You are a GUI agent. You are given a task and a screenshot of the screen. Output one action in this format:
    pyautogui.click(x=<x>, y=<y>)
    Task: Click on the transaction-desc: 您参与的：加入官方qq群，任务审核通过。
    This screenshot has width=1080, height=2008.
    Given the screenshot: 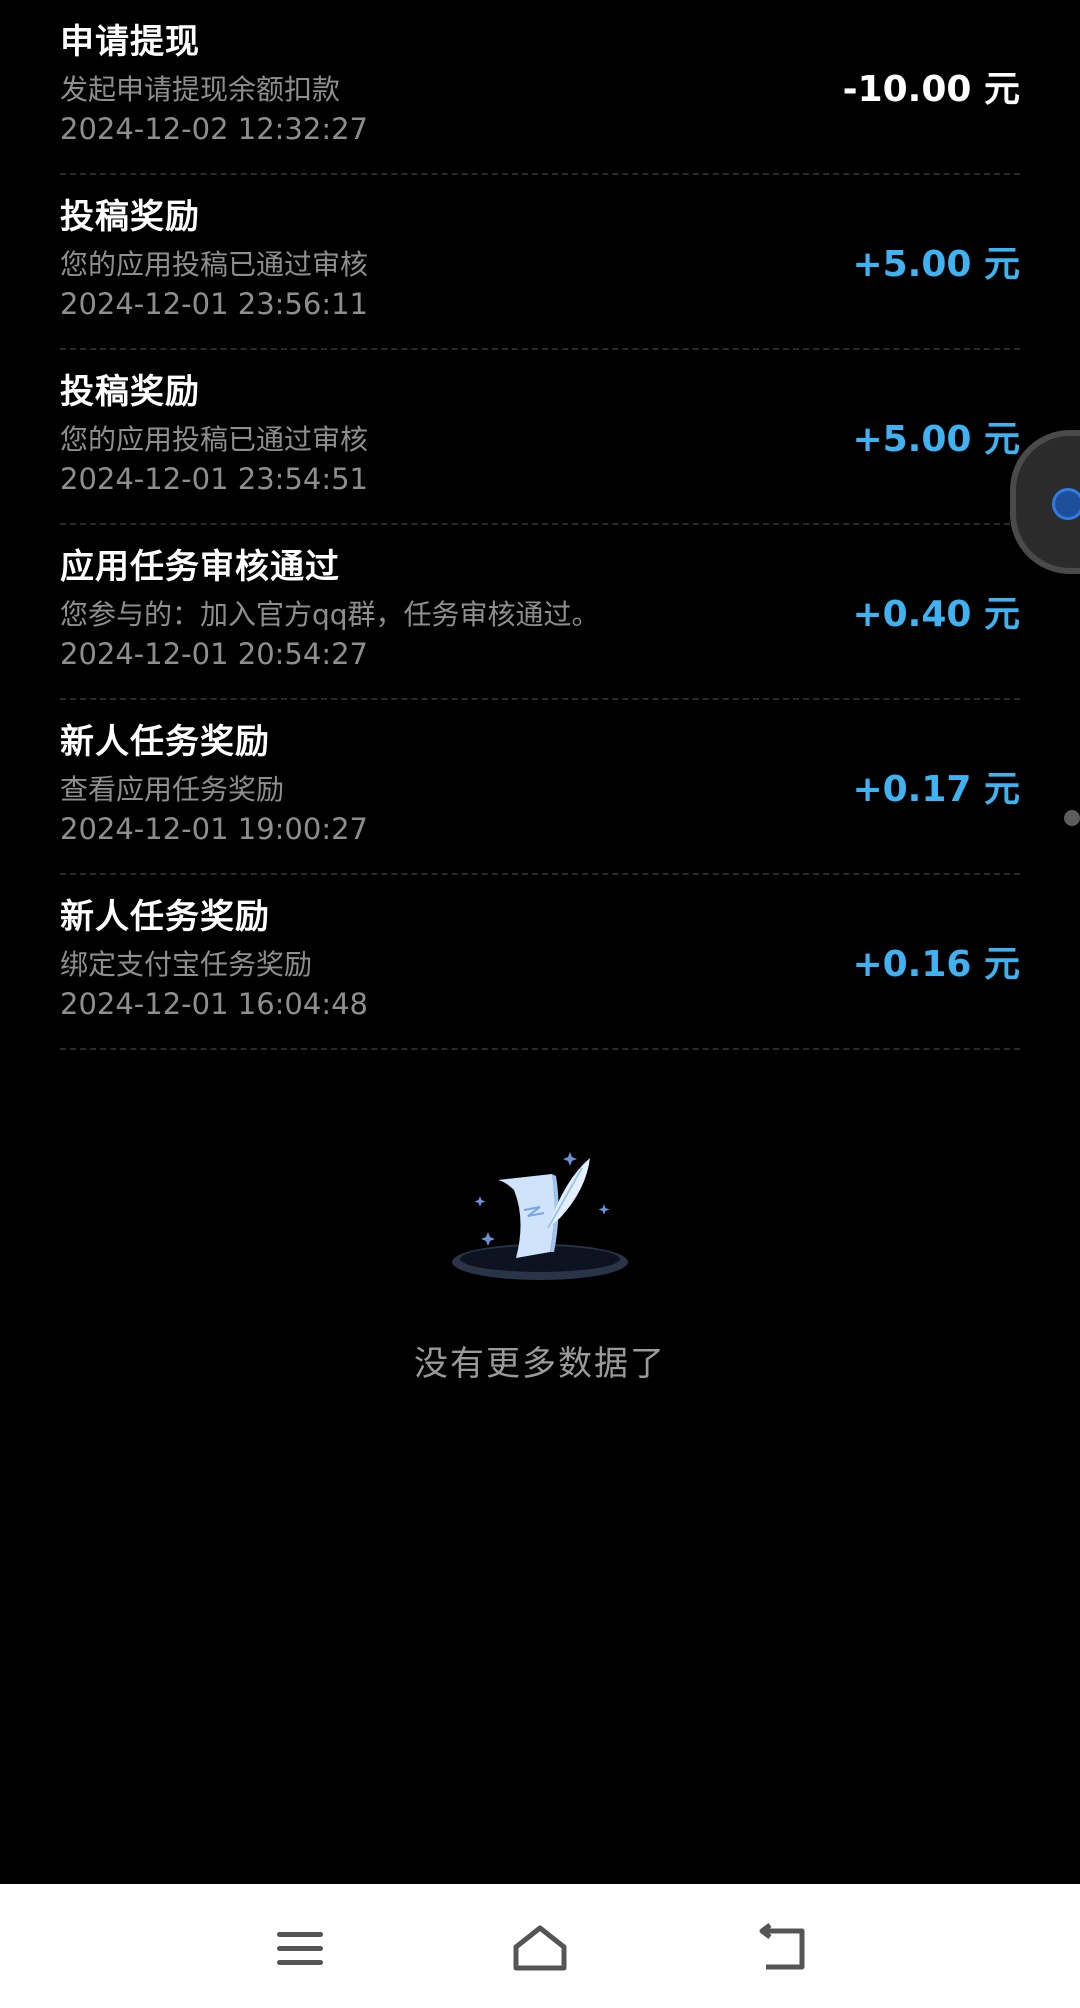 What is the action you would take?
    pyautogui.click(x=330, y=614)
    